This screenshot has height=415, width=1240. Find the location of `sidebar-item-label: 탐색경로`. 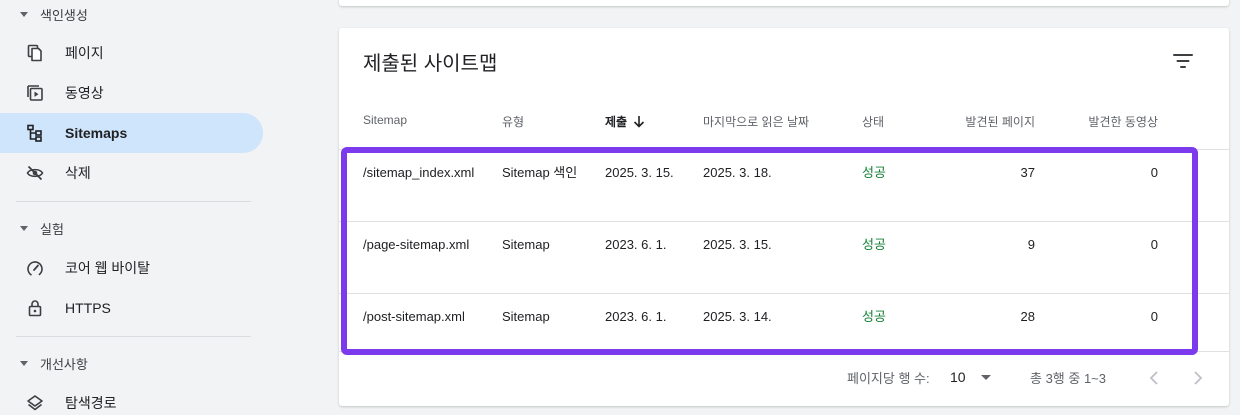

sidebar-item-label: 탐색경로 is located at coordinates (91, 403).